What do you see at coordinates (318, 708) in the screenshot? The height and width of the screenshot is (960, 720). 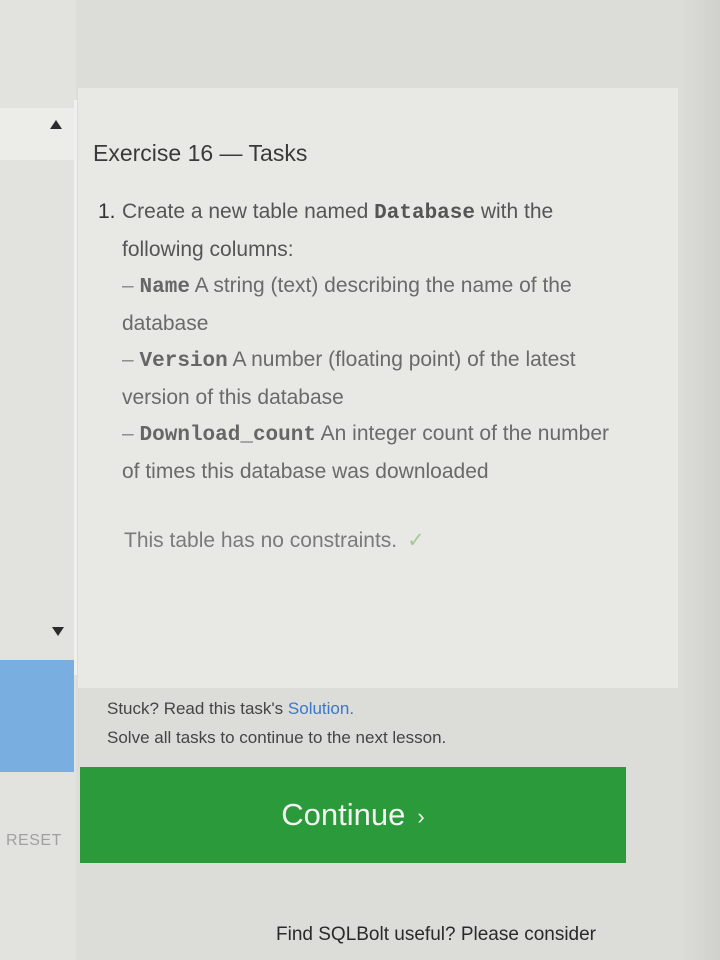 I see `solution-link: Solution` at bounding box center [318, 708].